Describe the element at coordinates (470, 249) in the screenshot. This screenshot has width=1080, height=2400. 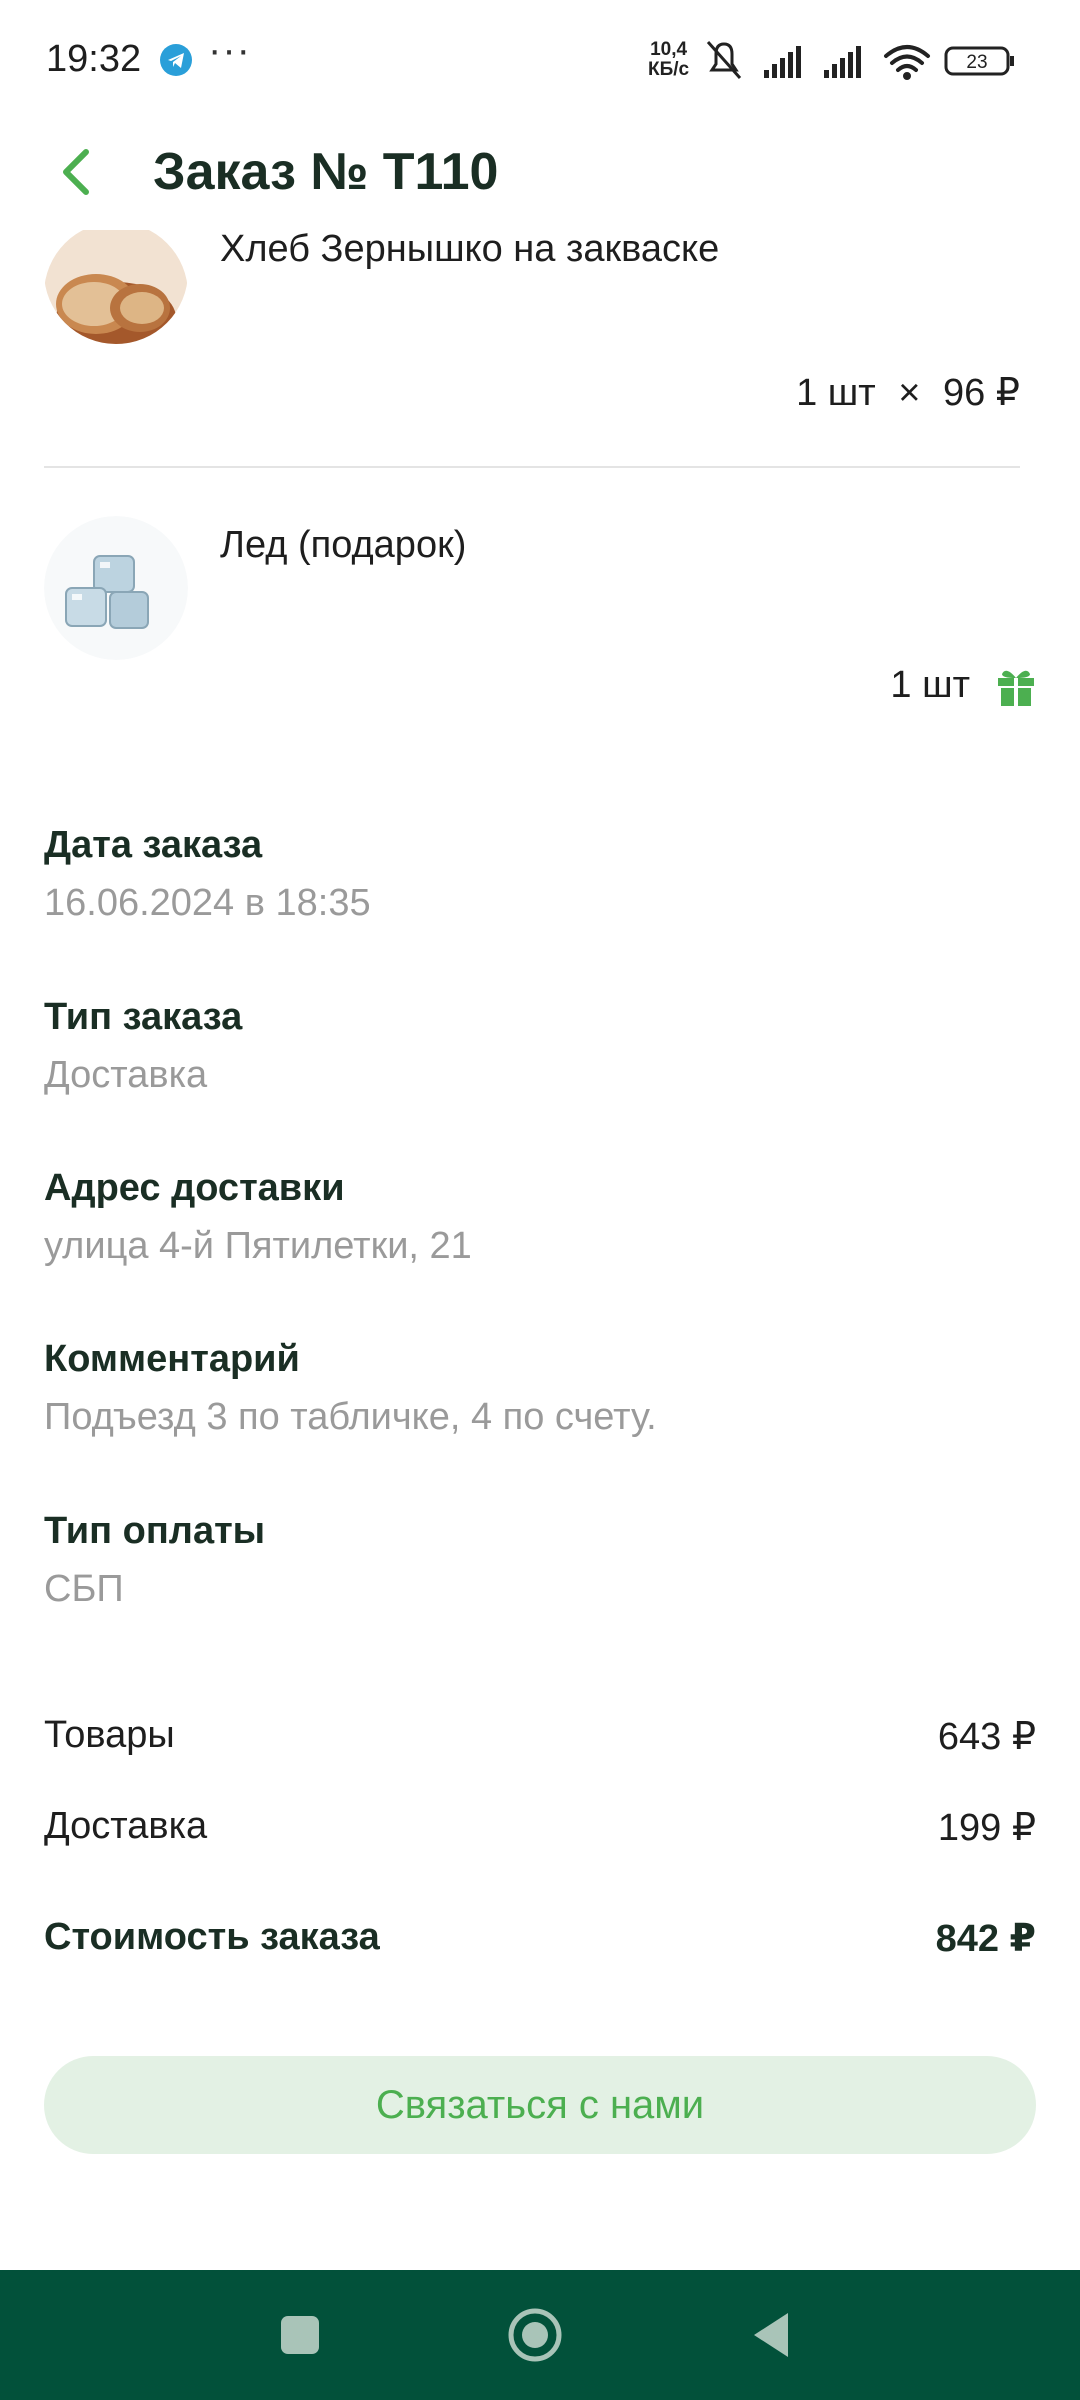
I see `product-name: Хлеб Зернышко на закваске` at that location.